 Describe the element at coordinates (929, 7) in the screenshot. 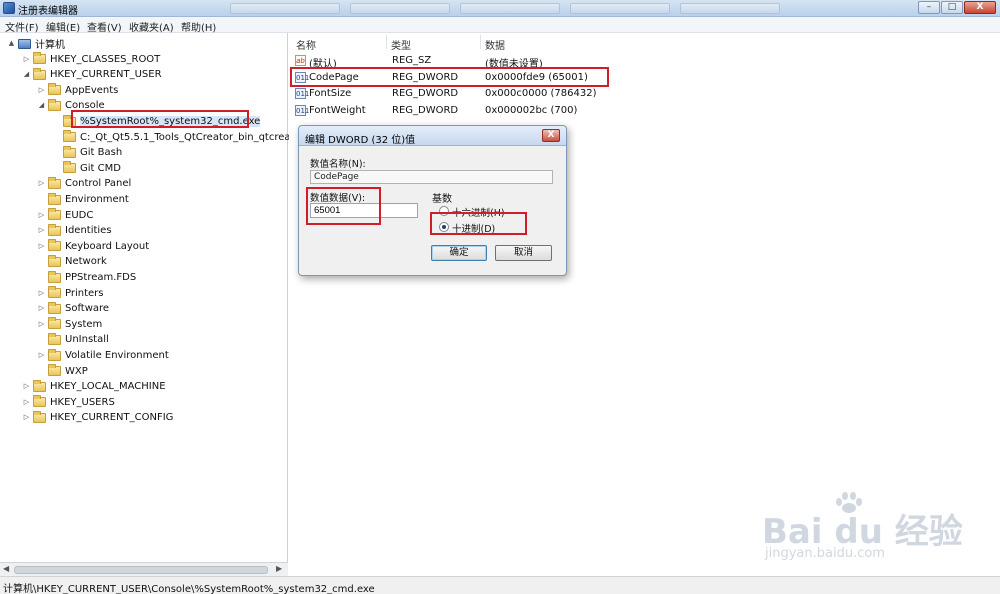

I see `minimize-button: –` at that location.